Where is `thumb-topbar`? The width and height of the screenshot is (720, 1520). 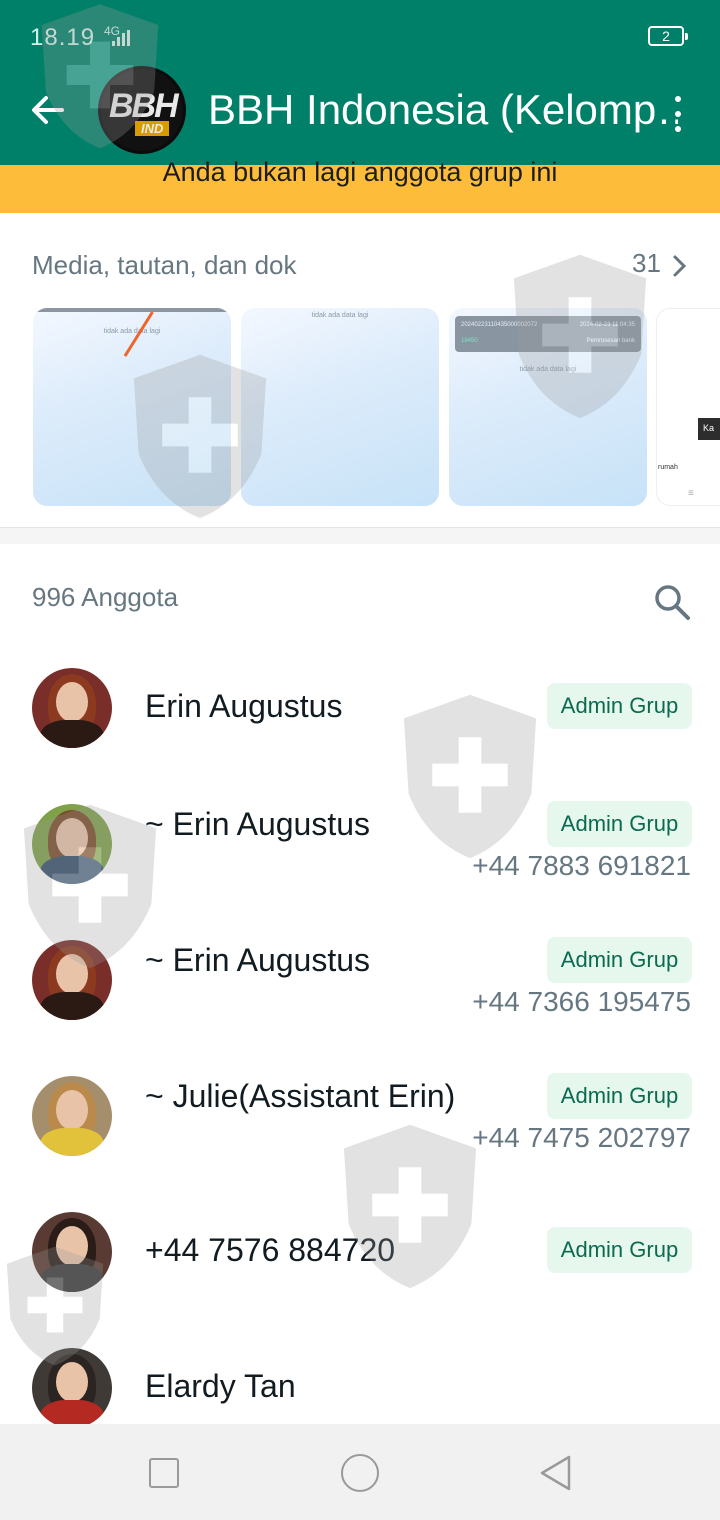
thumb-topbar is located at coordinates (132, 310).